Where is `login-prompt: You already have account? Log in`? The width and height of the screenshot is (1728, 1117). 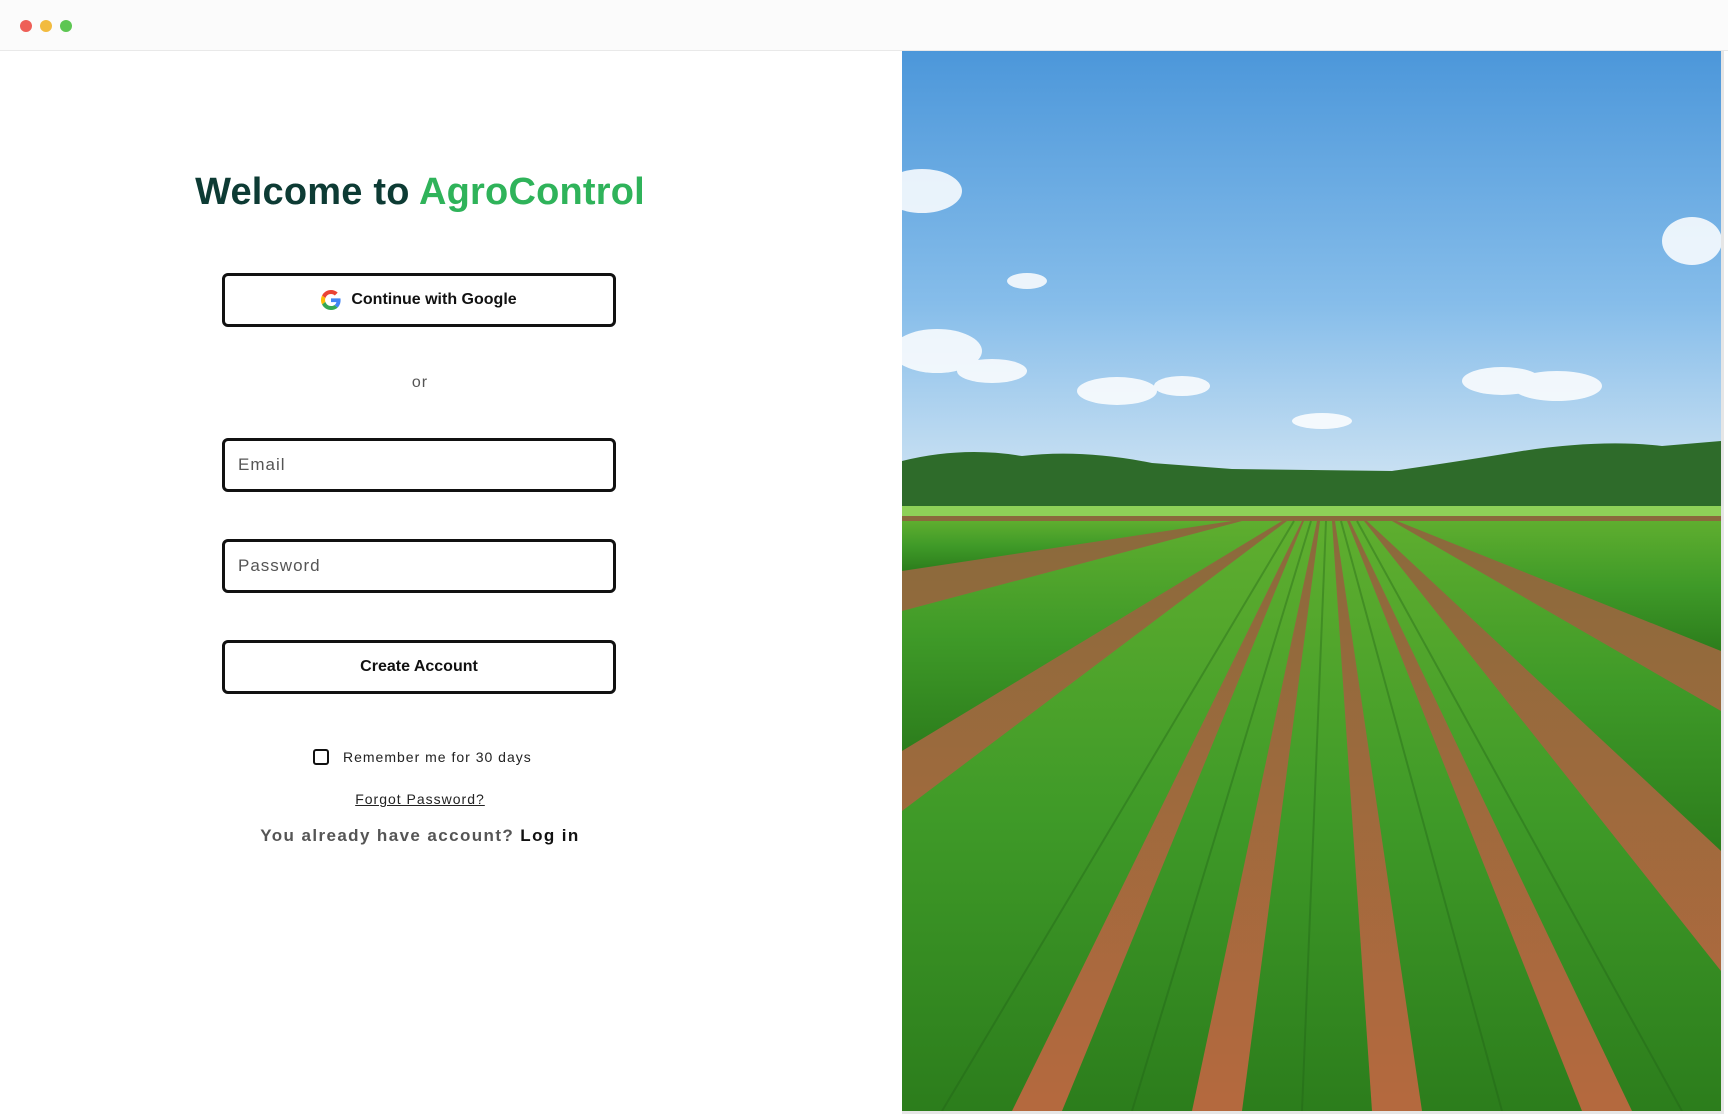 login-prompt: You already have account? Log in is located at coordinates (420, 836).